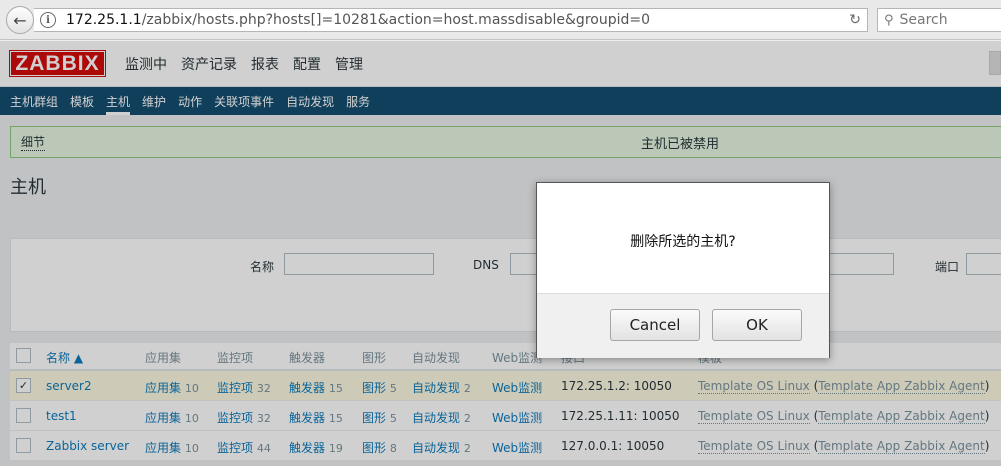  What do you see at coordinates (655, 325) in the screenshot?
I see `cancel-button: Cancel` at bounding box center [655, 325].